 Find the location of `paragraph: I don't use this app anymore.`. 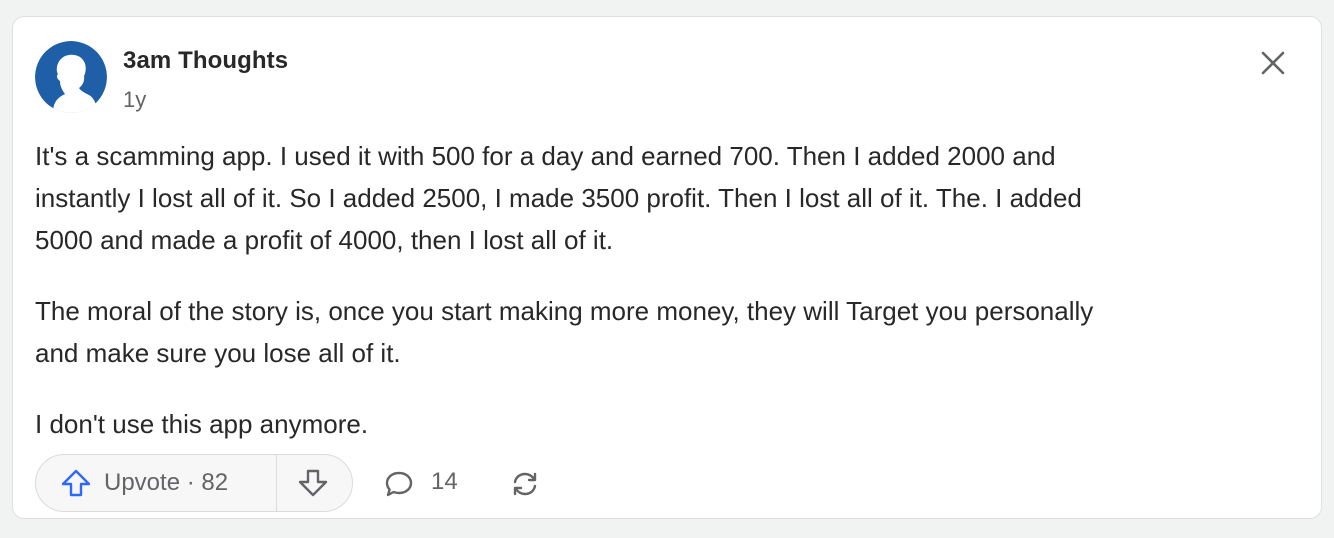

paragraph: I don't use this app anymore. is located at coordinates (672, 424).